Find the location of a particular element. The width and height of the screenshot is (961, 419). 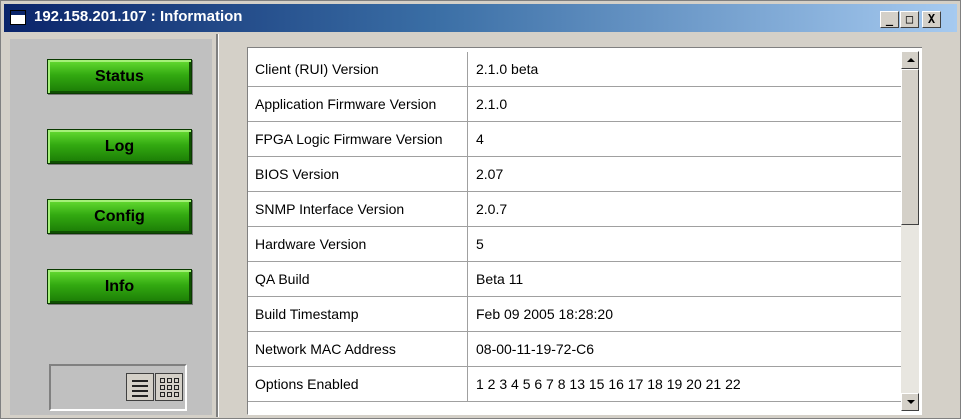

window-title: 192.158.201.107 : Information is located at coordinates (138, 16).